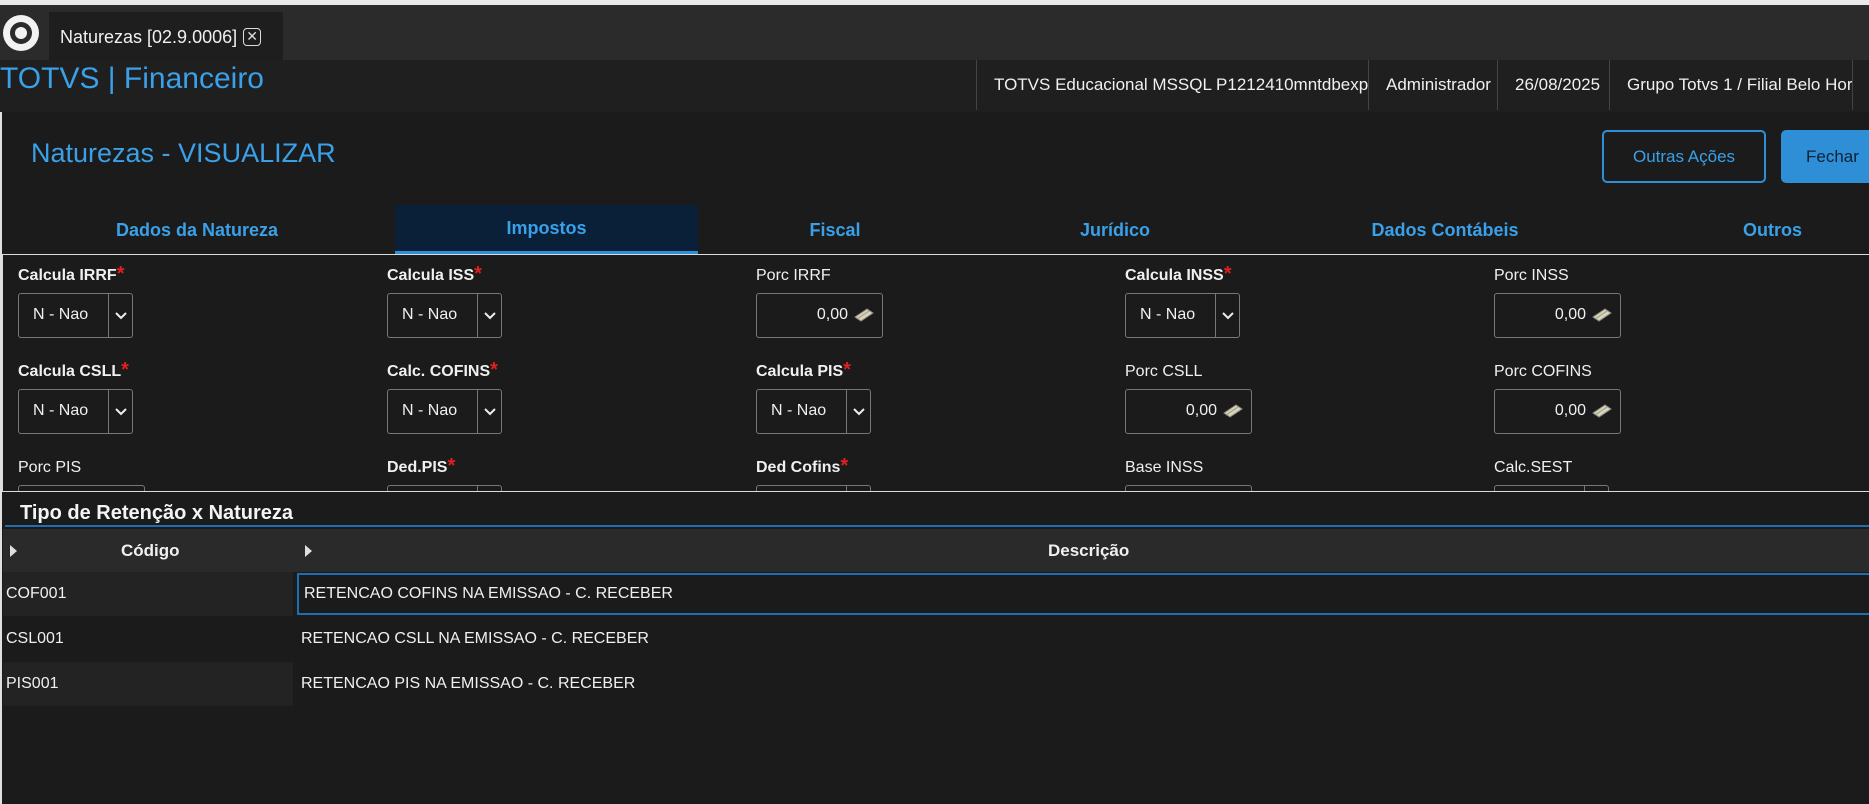 The image size is (1869, 804). Describe the element at coordinates (1531, 275) in the screenshot. I see `porc-inss-label: Porc INSS` at that location.